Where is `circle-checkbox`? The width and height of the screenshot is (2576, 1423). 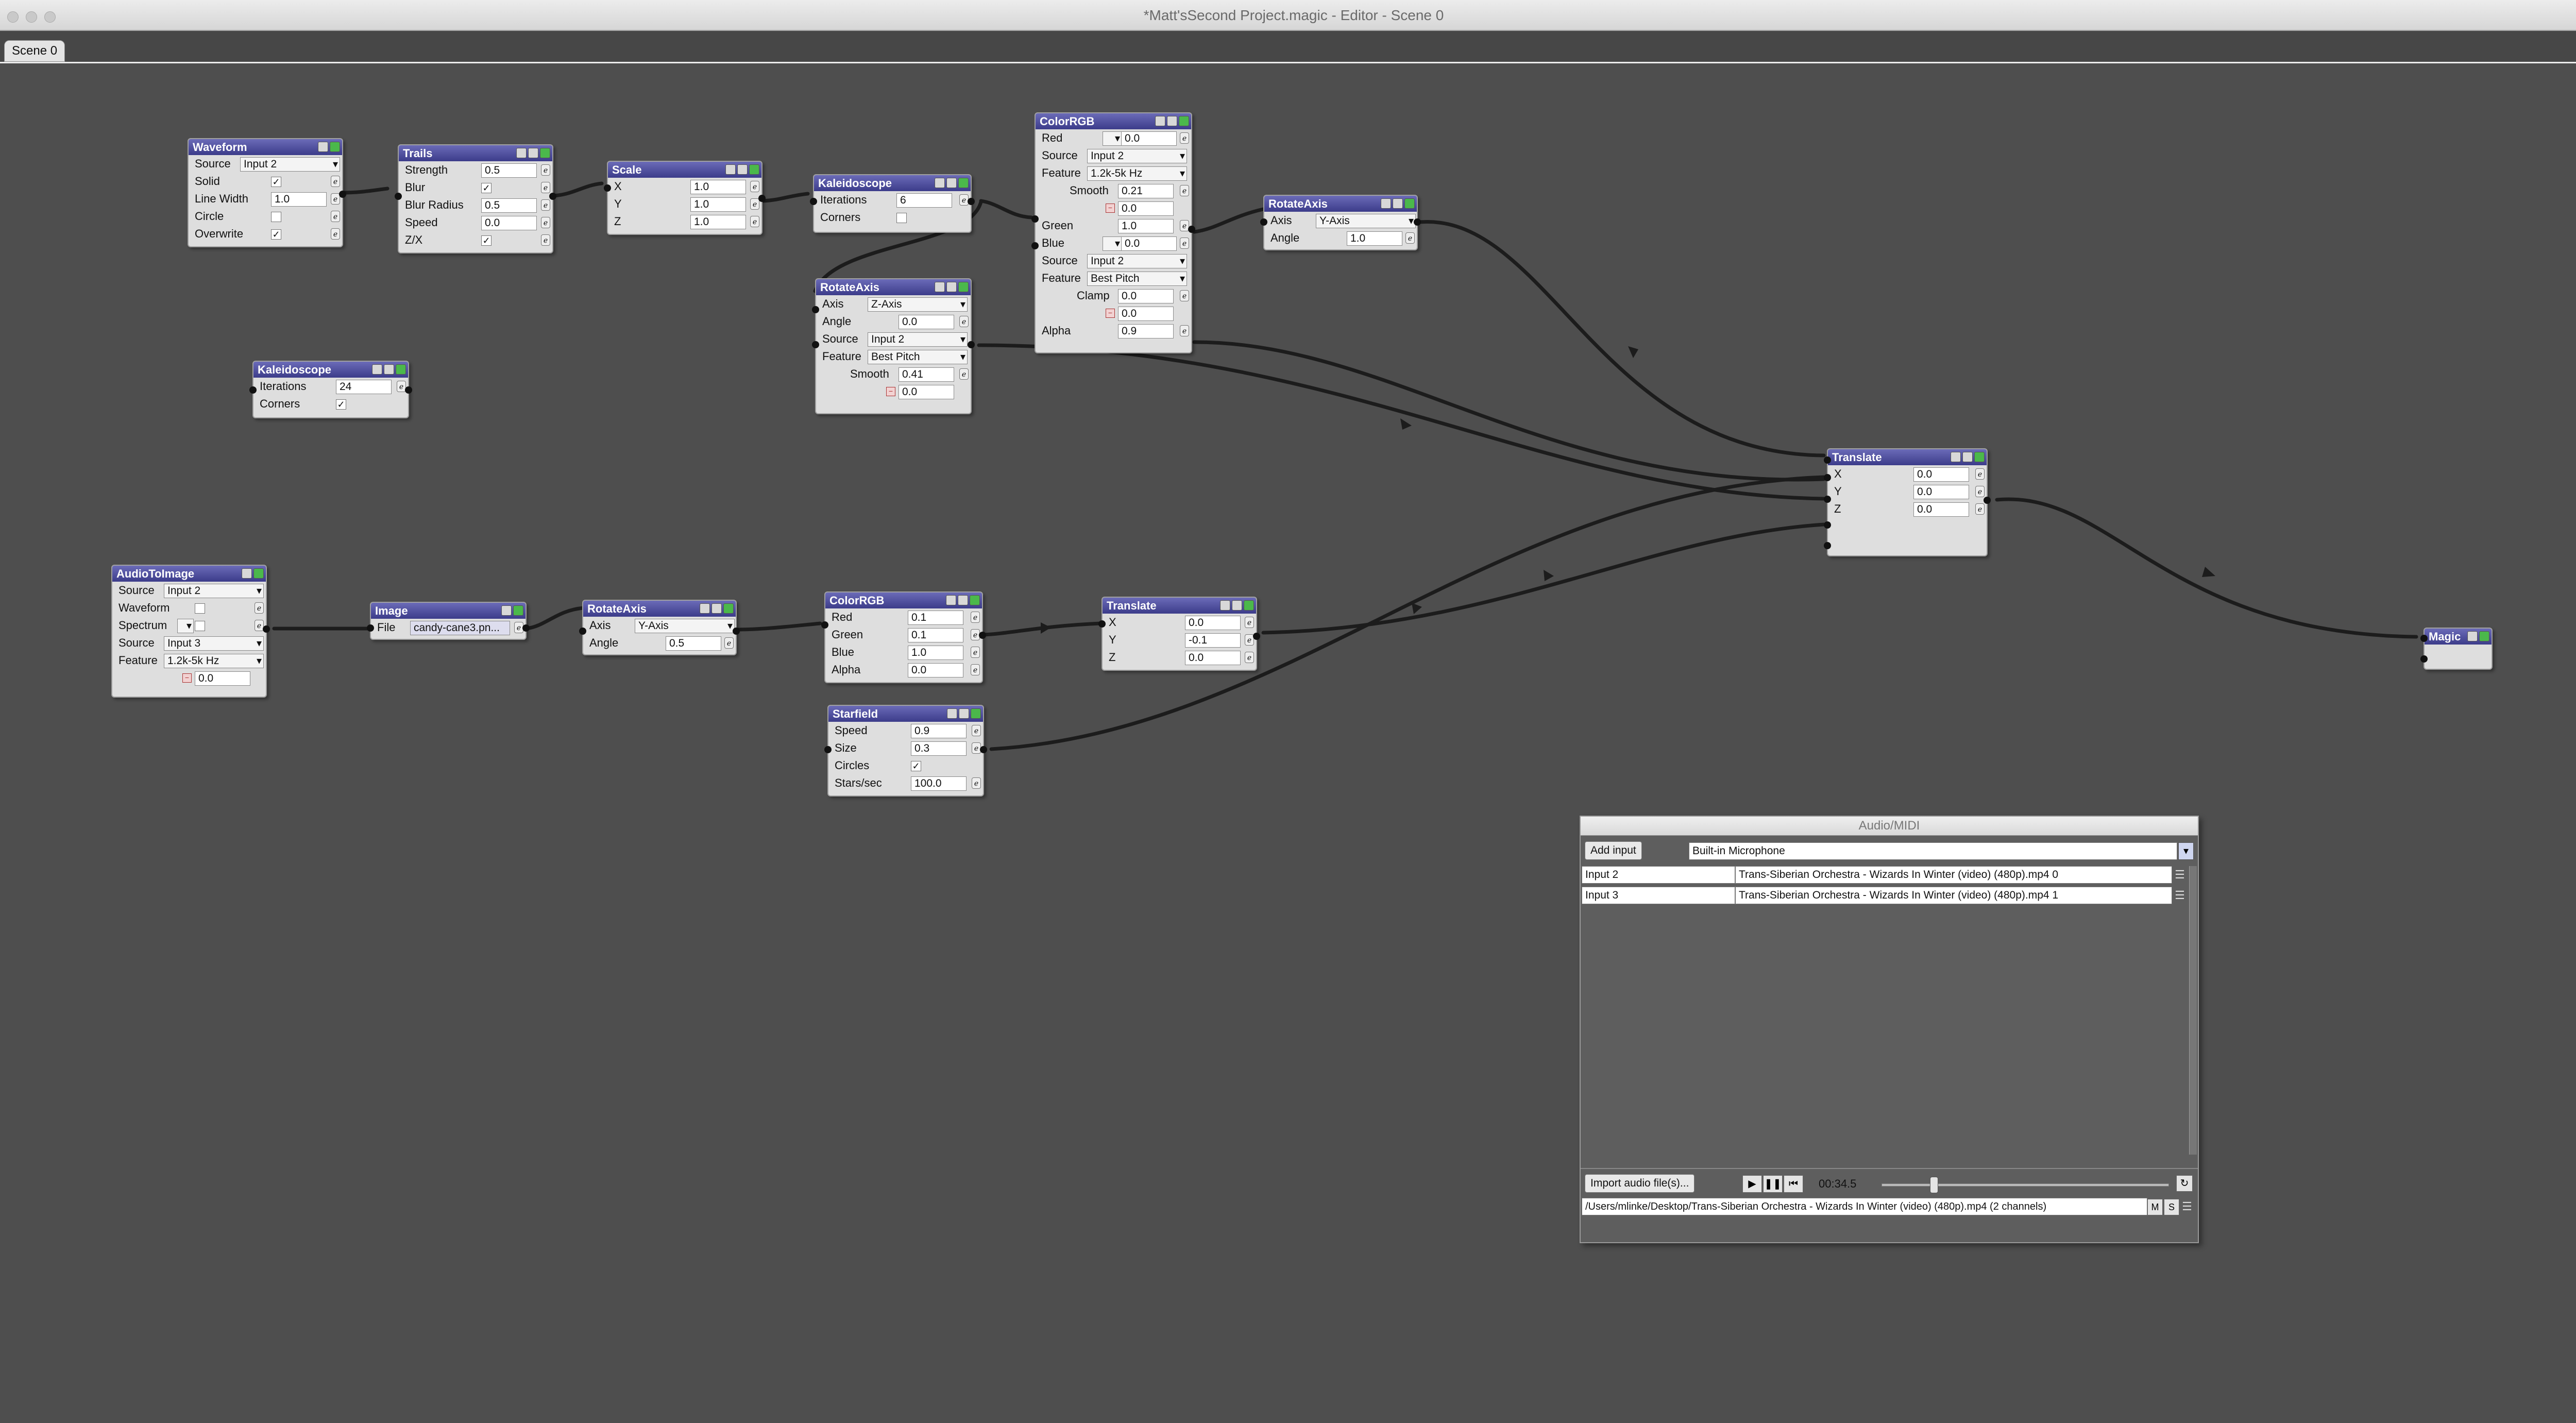
circle-checkbox is located at coordinates (276, 217).